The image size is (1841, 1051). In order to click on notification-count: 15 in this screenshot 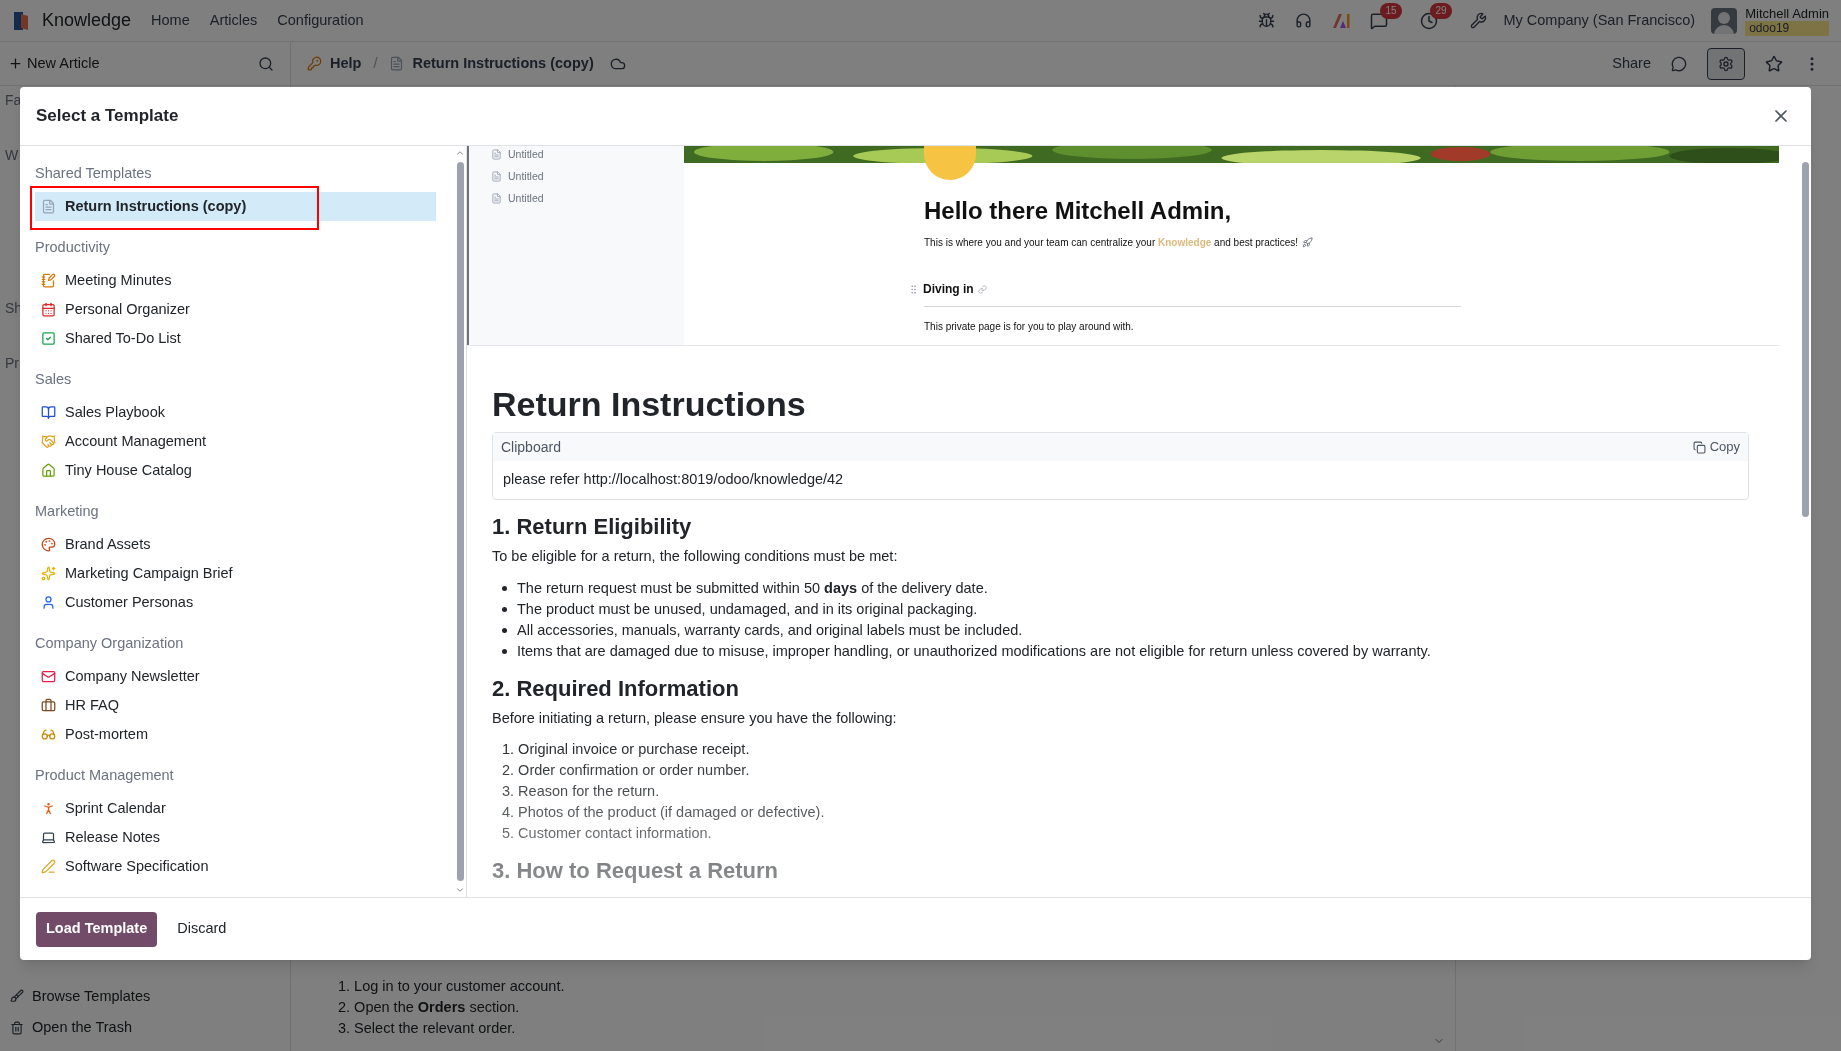, I will do `click(1391, 10)`.